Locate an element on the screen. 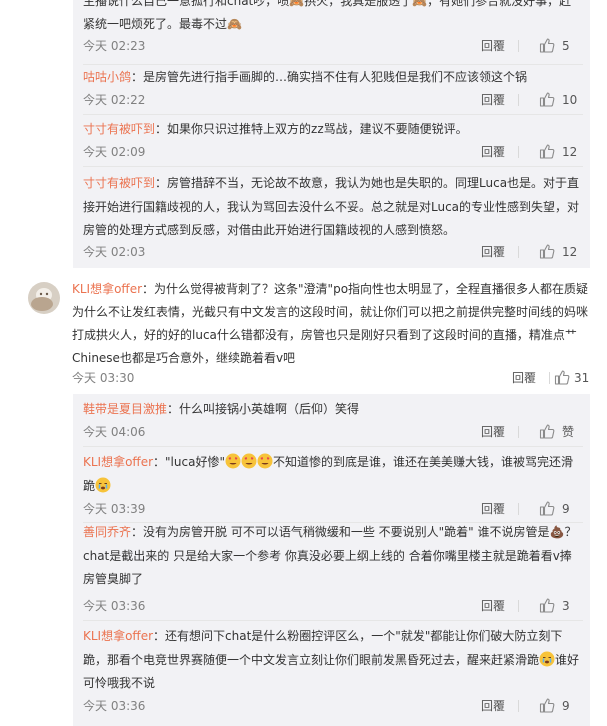 The height and width of the screenshot is (726, 607). reply-time: 今天 02:09 is located at coordinates (114, 152).